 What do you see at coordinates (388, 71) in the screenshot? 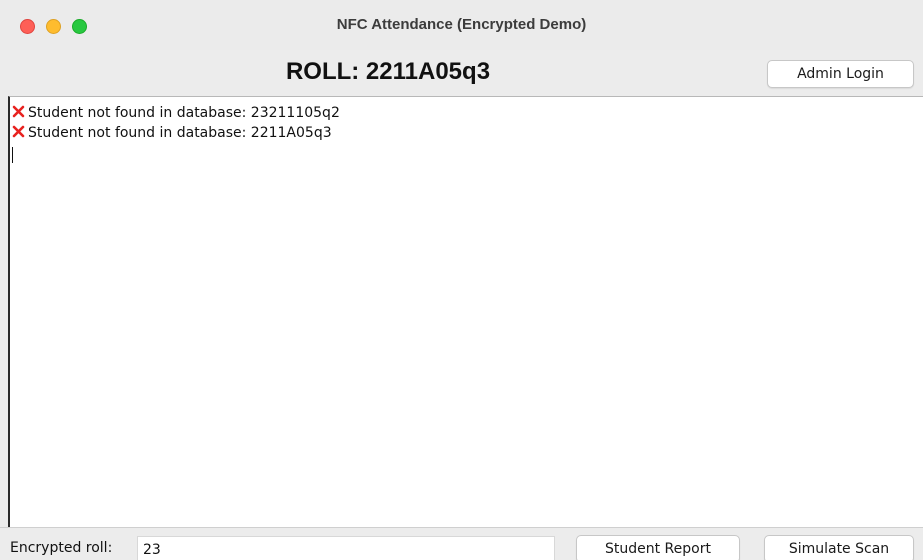
I see `current-roll-label: ROLL: 2211A05q3` at bounding box center [388, 71].